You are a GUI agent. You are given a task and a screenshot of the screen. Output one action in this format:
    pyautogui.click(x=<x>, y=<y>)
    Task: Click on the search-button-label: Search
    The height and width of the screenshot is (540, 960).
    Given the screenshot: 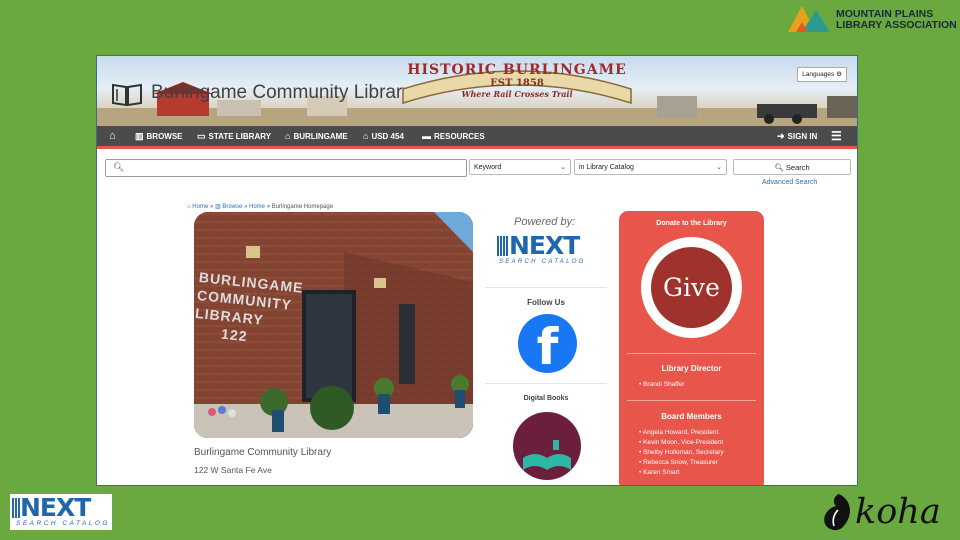 What is the action you would take?
    pyautogui.click(x=797, y=167)
    